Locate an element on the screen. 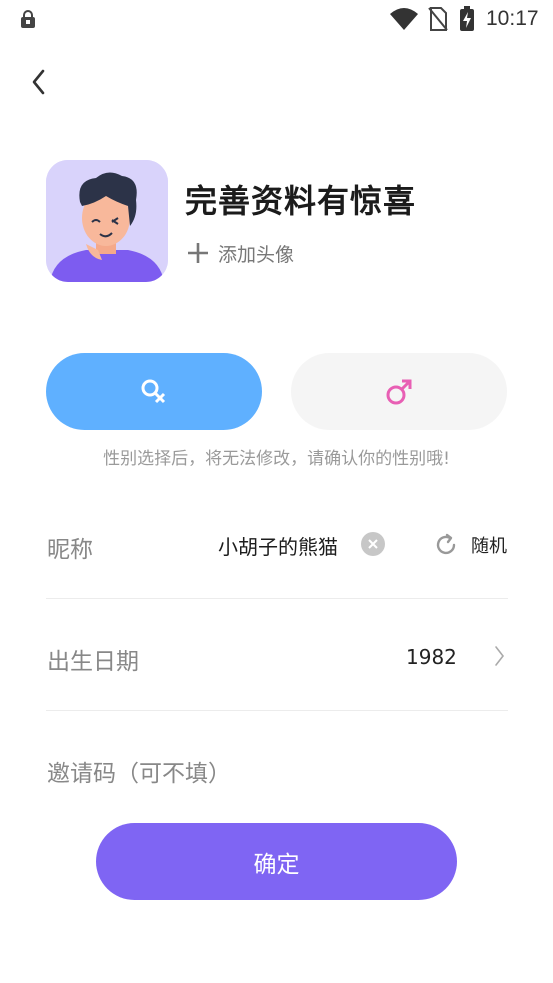  gender-male-button is located at coordinates (399, 391).